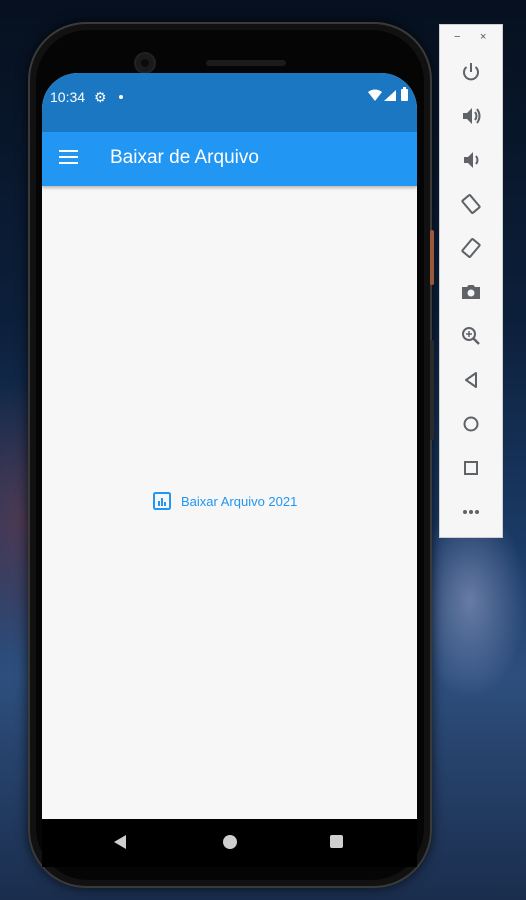 This screenshot has width=526, height=900. Describe the element at coordinates (471, 336) in the screenshot. I see `zoom-icon` at that location.